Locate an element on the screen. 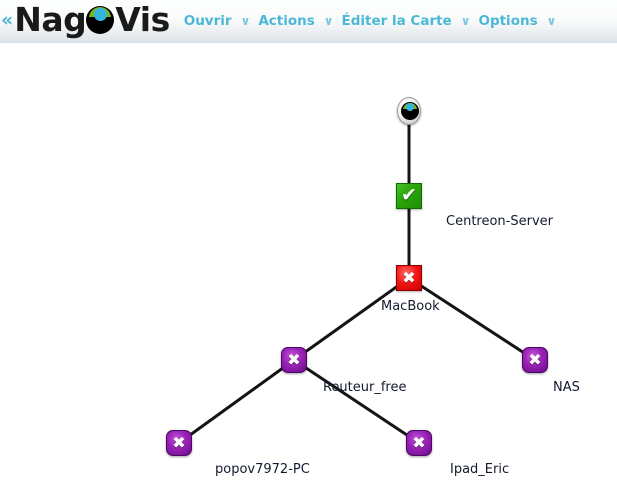 The height and width of the screenshot is (503, 617). map-node-label-popov7972-pc: popov7972-PC is located at coordinates (262, 469).